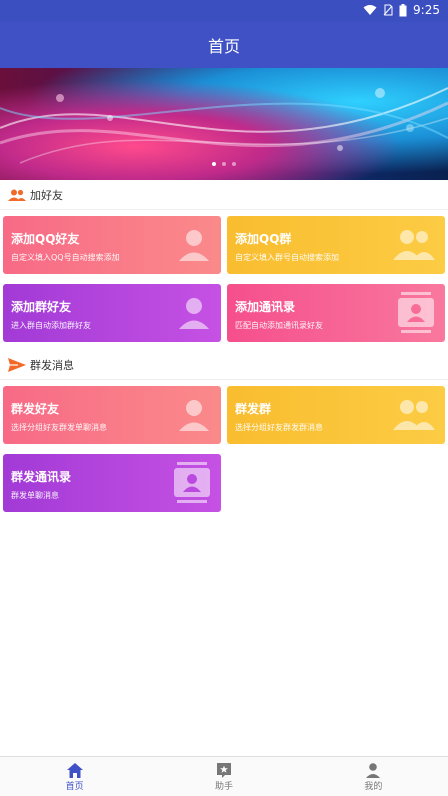  I want to click on mass-friend-card: 群发好友 选择分组好友群发单聊消息, so click(112, 415).